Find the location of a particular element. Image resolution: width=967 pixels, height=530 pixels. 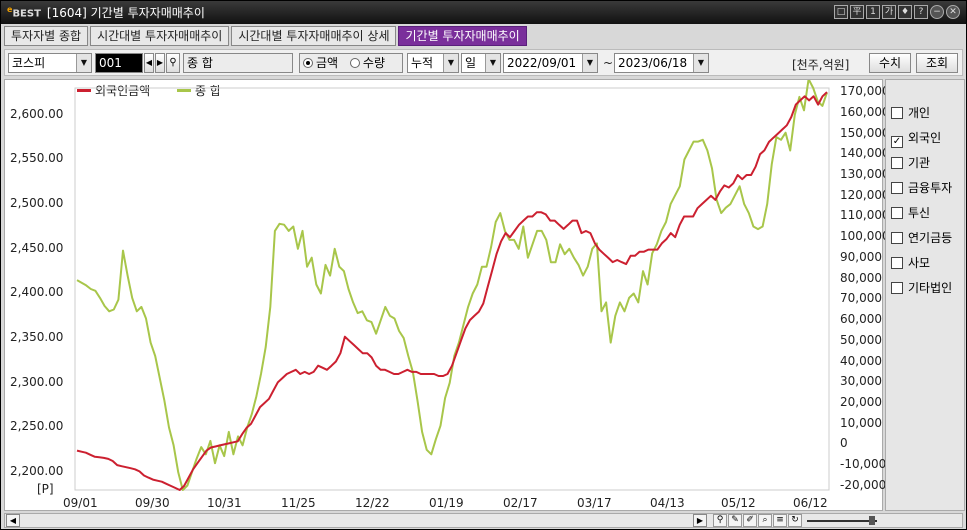

code-input: 001 is located at coordinates (119, 63).